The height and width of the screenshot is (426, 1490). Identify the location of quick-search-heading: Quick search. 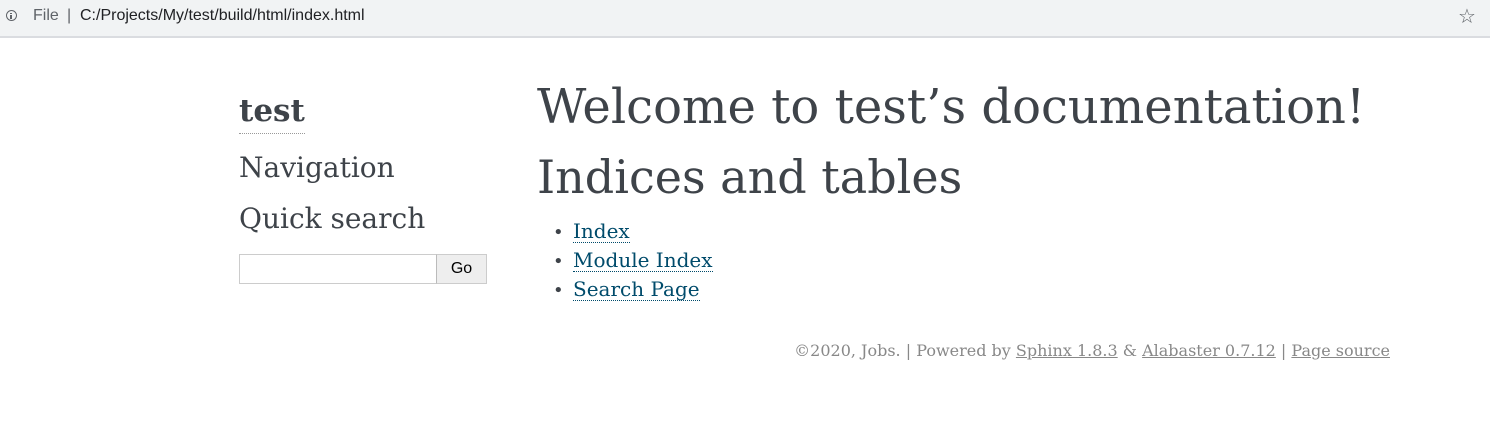
(332, 218).